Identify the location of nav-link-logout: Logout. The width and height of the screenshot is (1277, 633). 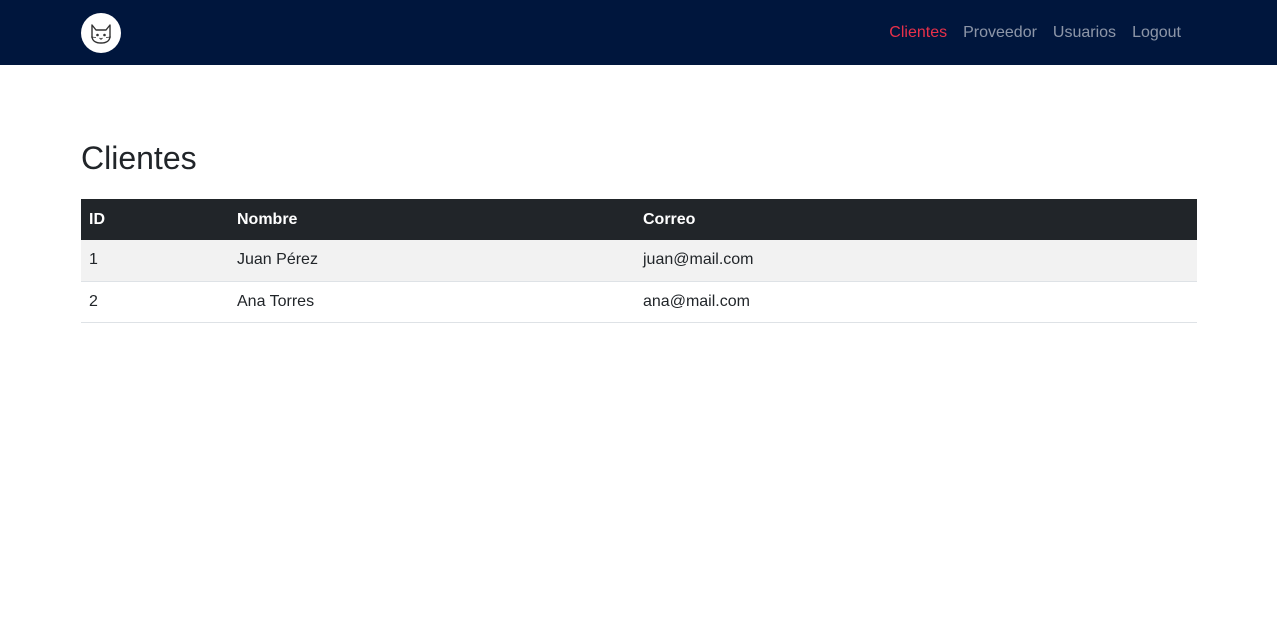
(1156, 33).